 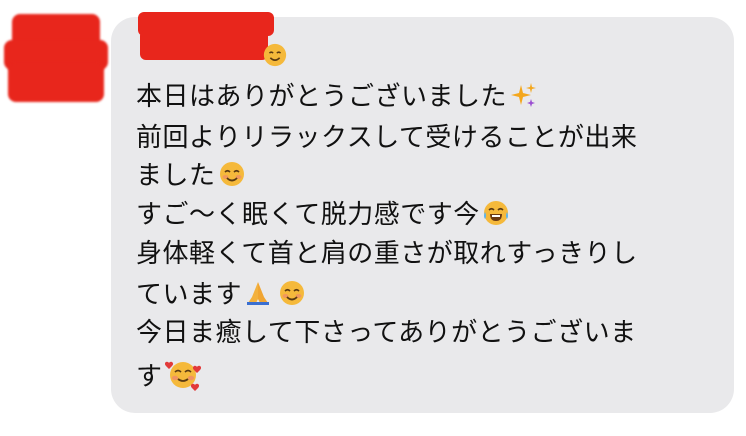 I want to click on message-line: ています, so click(x=221, y=295).